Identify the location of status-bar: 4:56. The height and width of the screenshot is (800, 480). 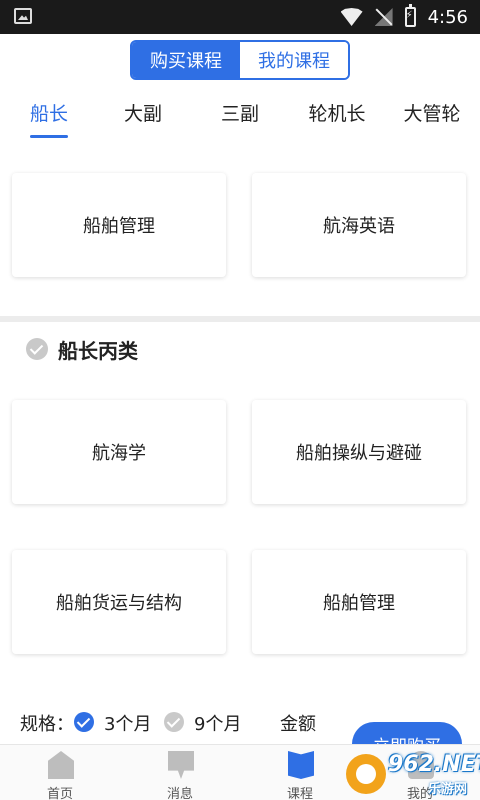
(240, 17).